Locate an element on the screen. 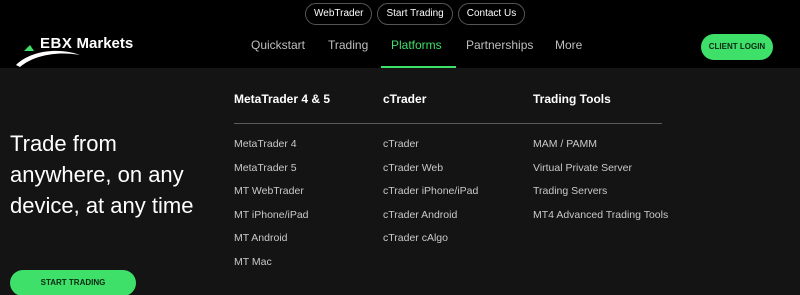 The width and height of the screenshot is (800, 295). client-login-button: CLIENT LOGIN is located at coordinates (737, 47).